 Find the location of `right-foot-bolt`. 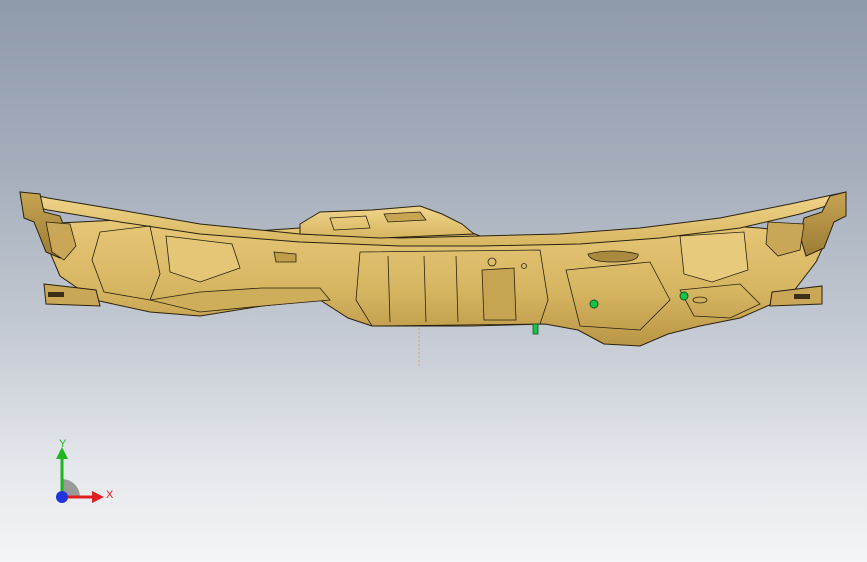

right-foot-bolt is located at coordinates (802, 296).